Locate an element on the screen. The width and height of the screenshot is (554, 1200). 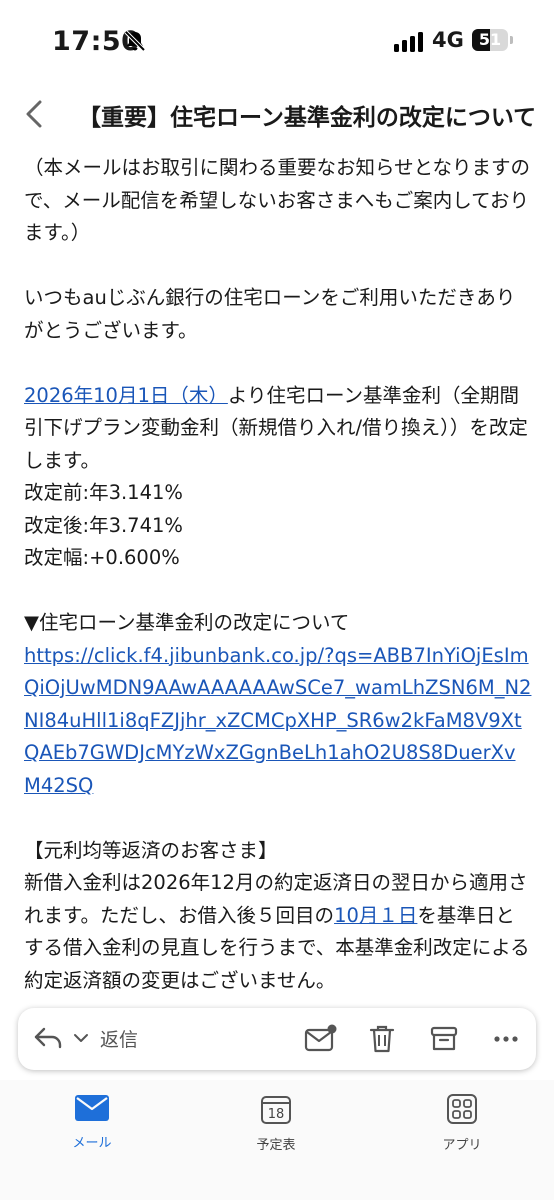
battery-level: 51 is located at coordinates (490, 39).